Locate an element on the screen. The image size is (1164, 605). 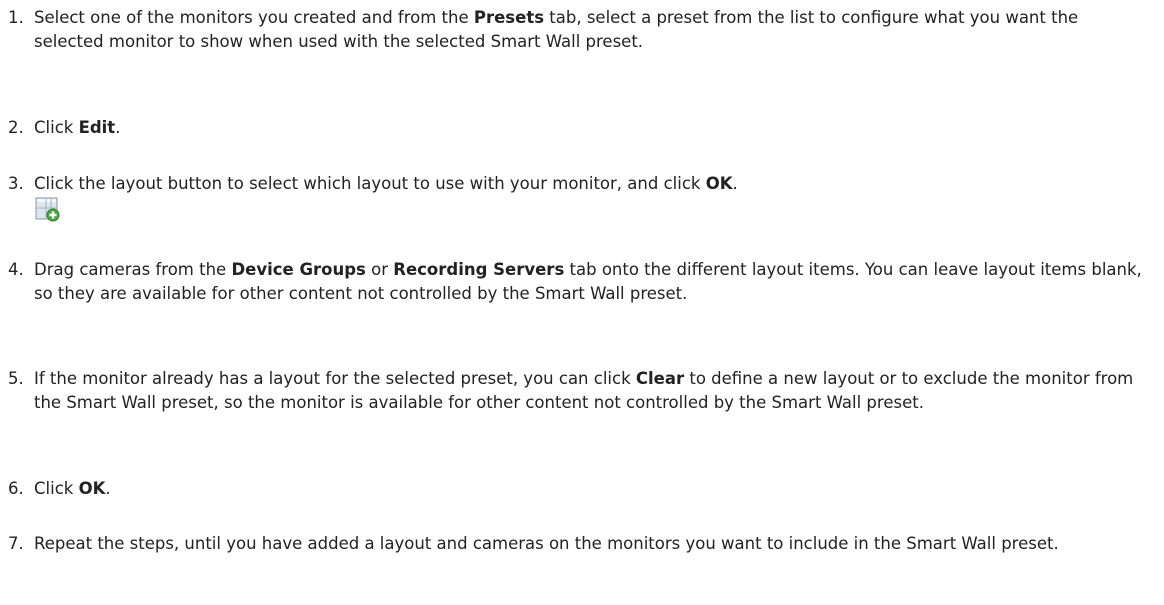
edit-button-label: Edit is located at coordinates (97, 127).